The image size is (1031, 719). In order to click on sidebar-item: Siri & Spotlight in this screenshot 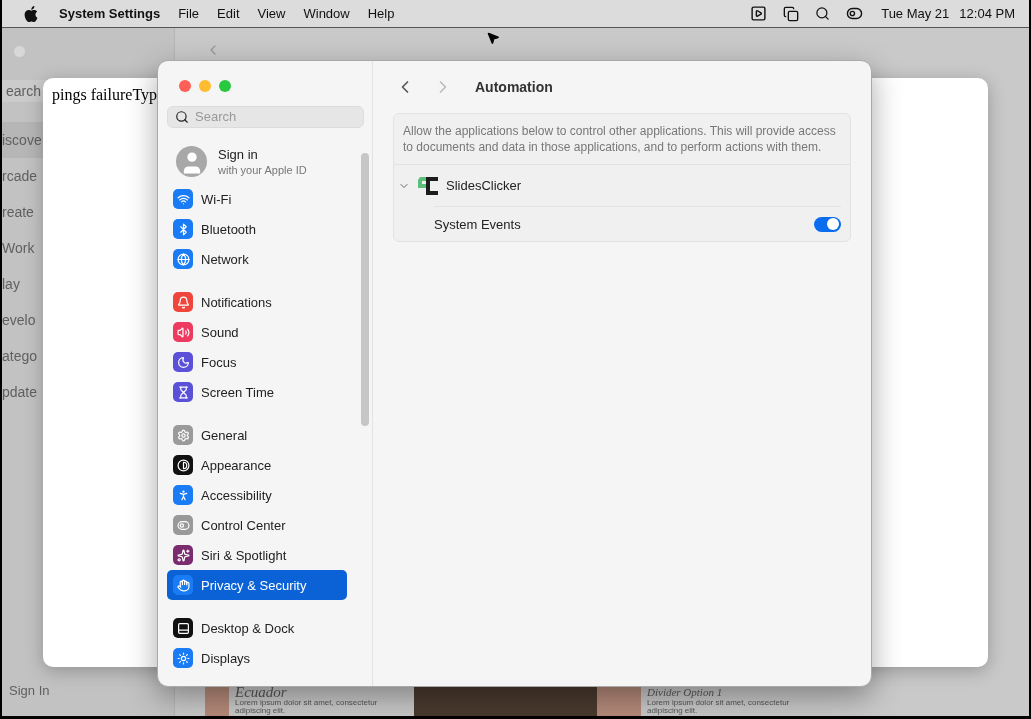, I will do `click(257, 555)`.